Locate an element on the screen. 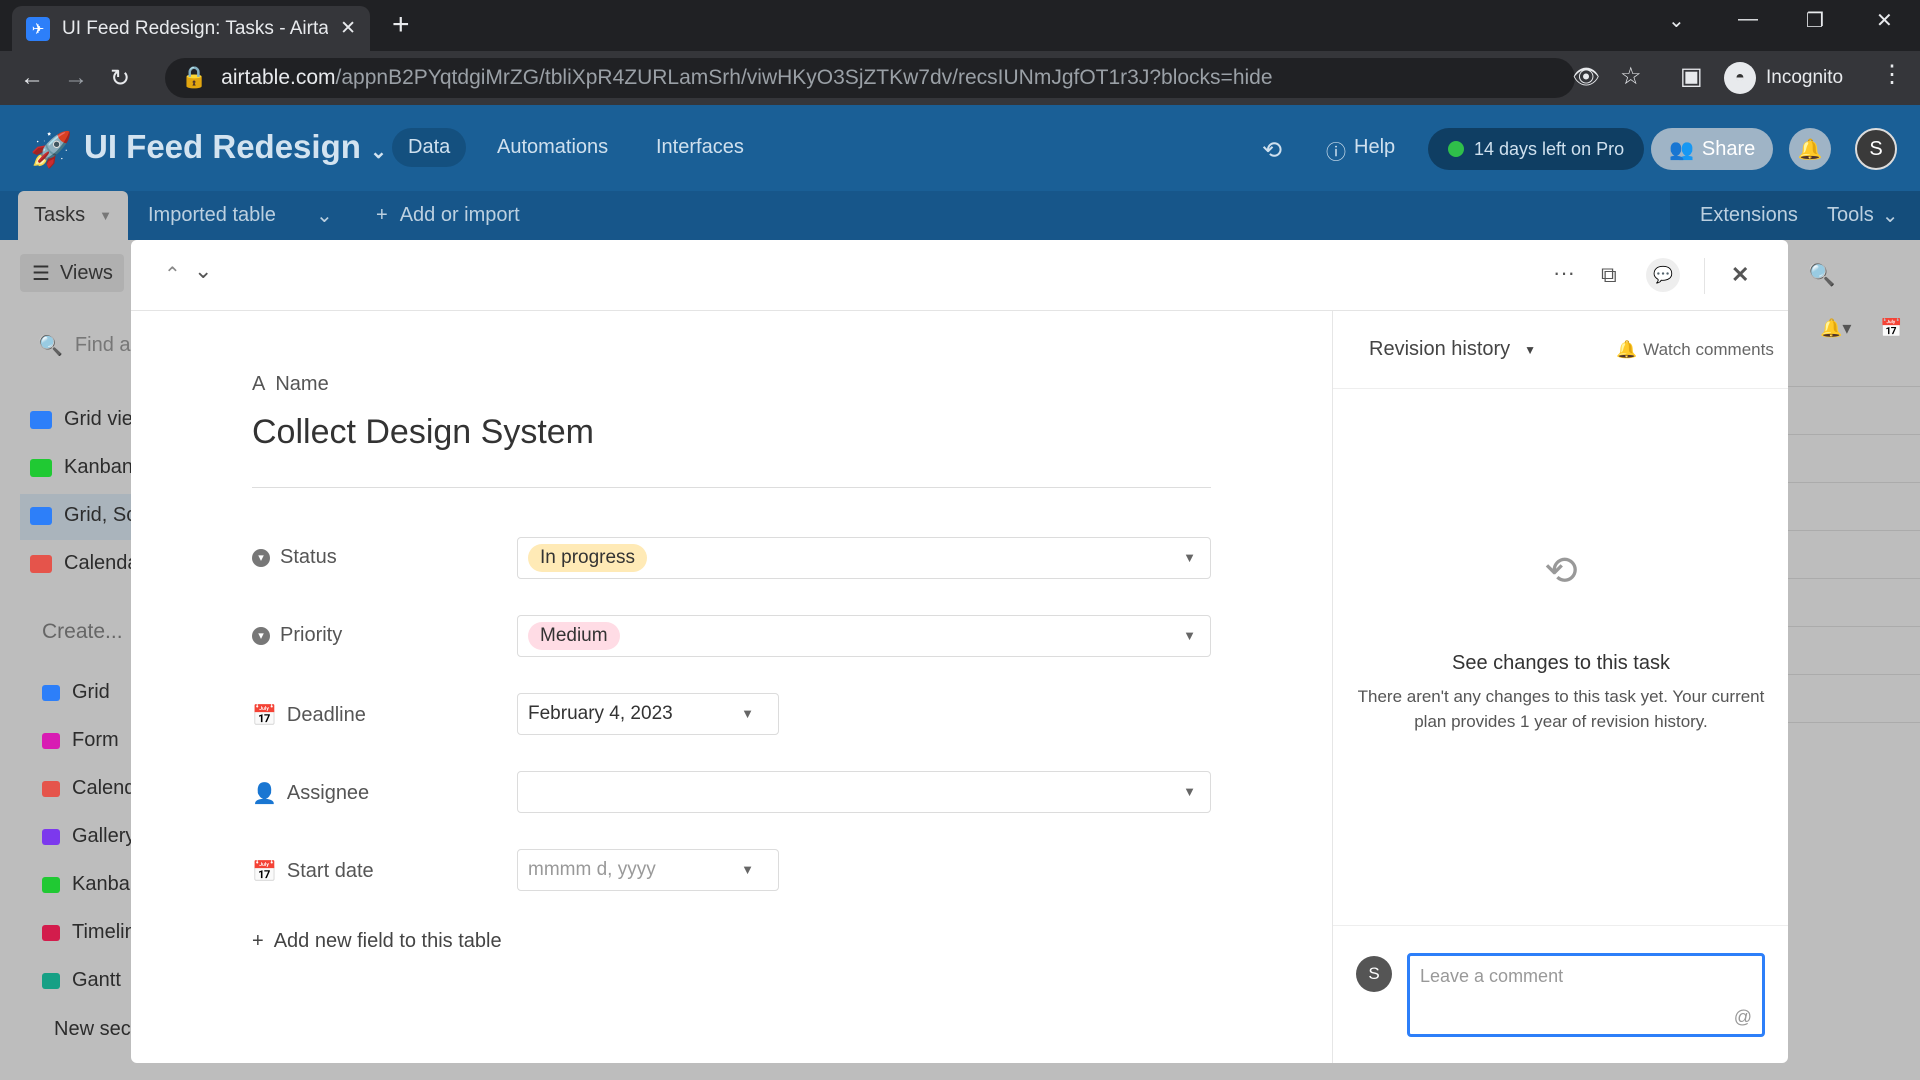 The height and width of the screenshot is (1080, 1920). priority-select: Medium ▼ is located at coordinates (864, 636).